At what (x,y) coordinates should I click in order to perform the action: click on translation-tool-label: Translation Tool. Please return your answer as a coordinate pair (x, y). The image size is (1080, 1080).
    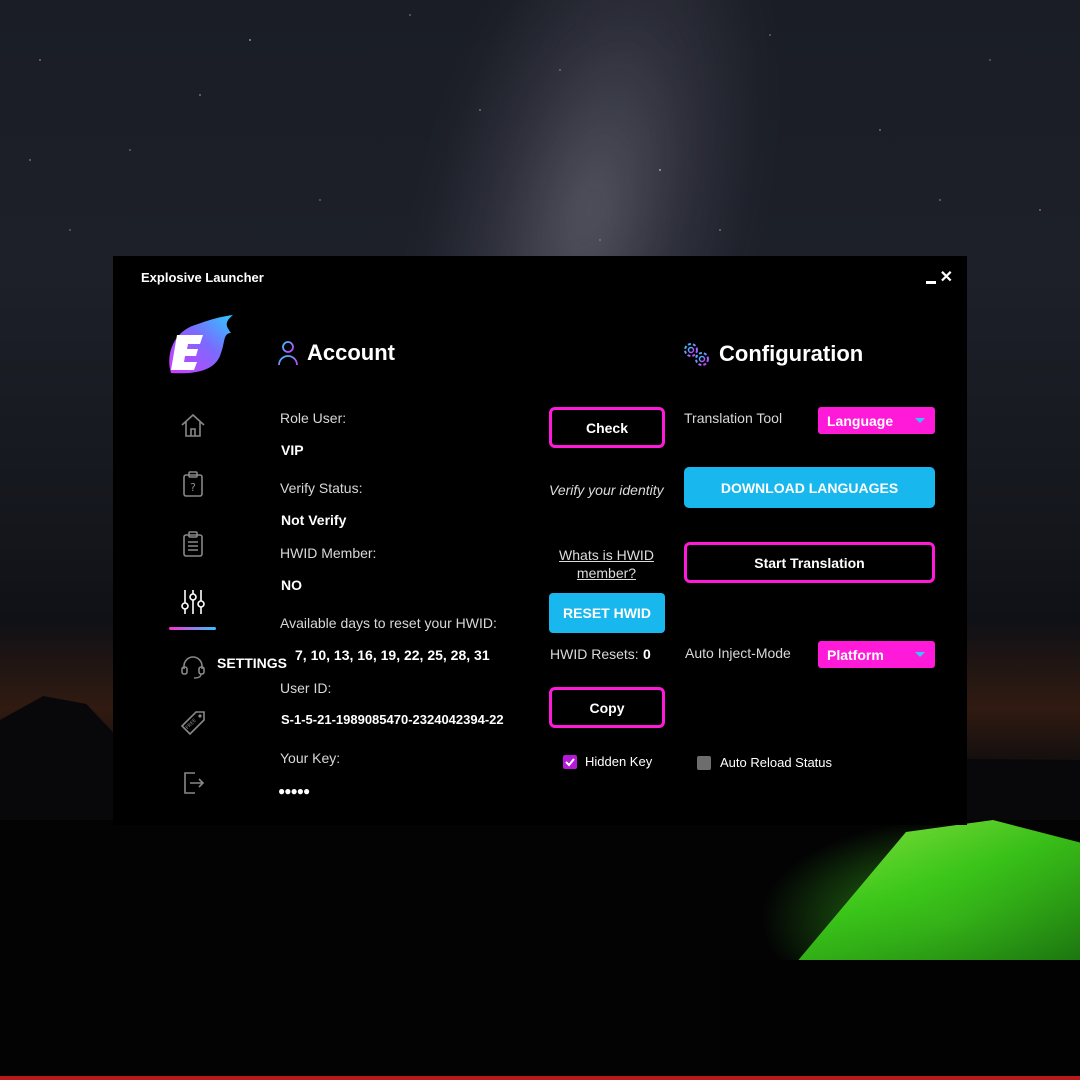
    Looking at the image, I should click on (733, 418).